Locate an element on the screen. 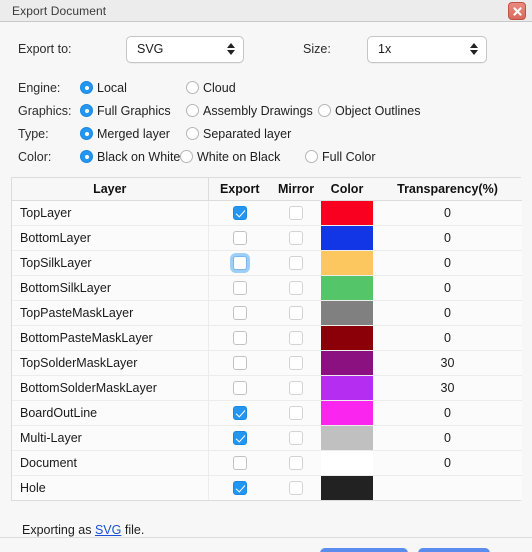 The image size is (532, 552). radio-engine-local: Local is located at coordinates (103, 88).